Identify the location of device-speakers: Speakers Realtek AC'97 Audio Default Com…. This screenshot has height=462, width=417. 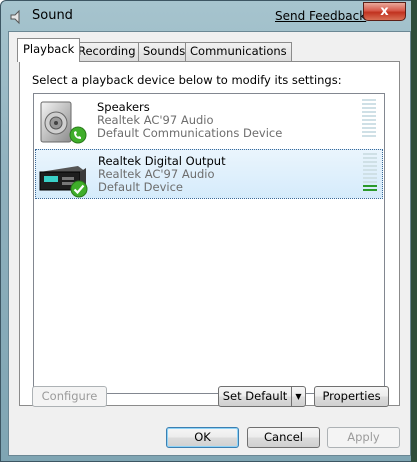
(209, 121).